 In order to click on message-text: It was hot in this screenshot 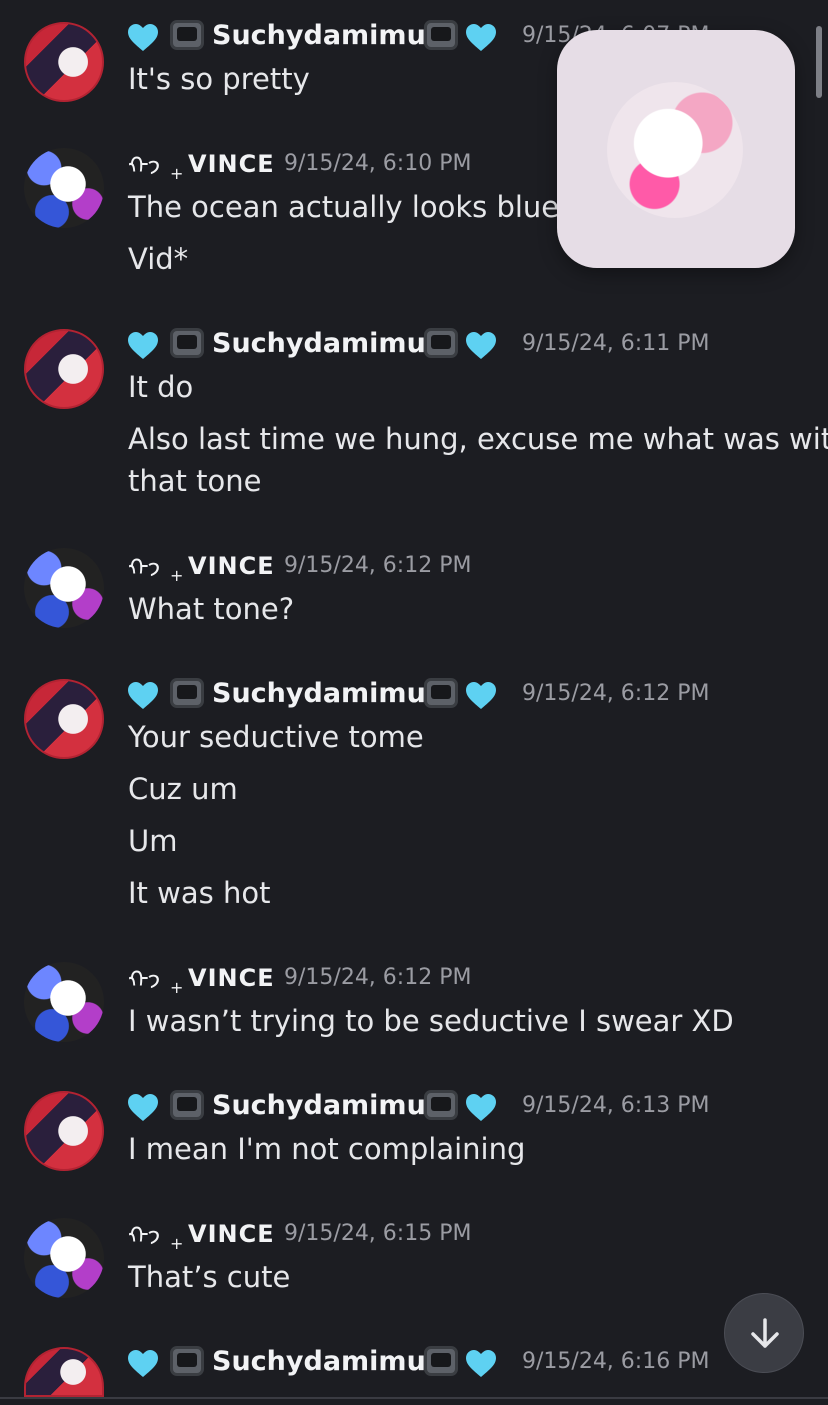, I will do `click(199, 893)`.